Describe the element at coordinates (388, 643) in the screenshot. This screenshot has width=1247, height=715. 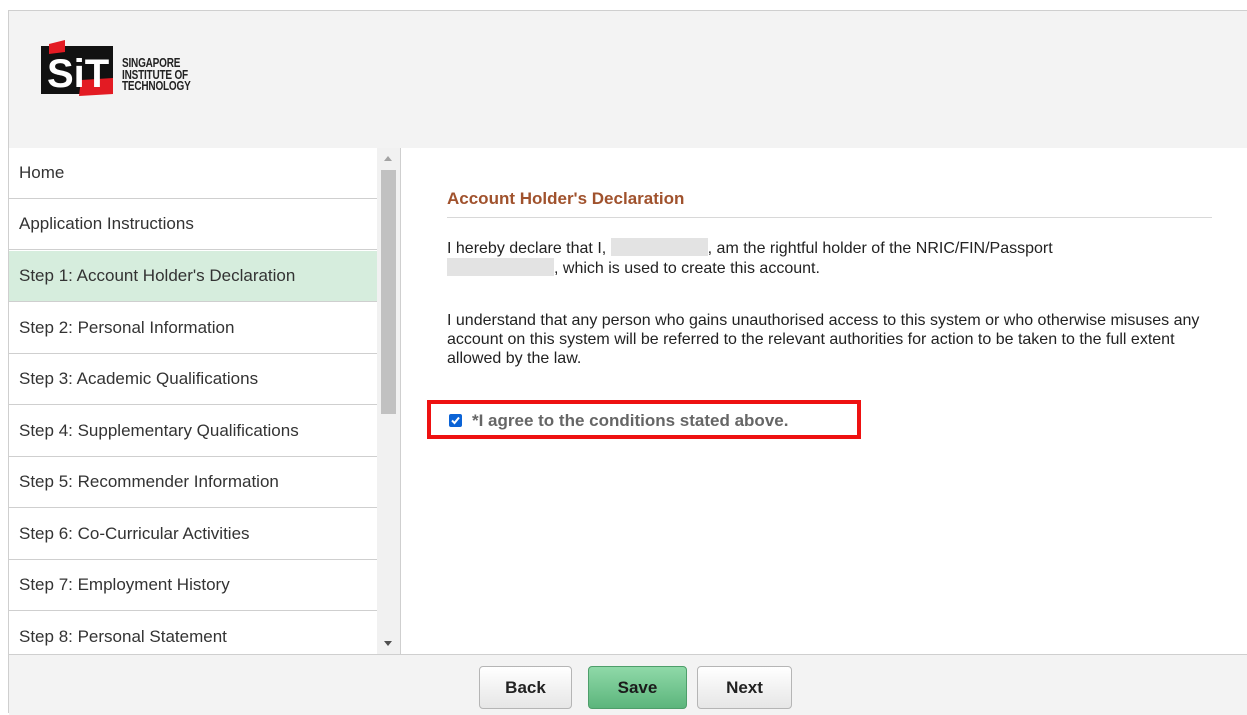
I see `scroll-down-arrow-icon` at that location.